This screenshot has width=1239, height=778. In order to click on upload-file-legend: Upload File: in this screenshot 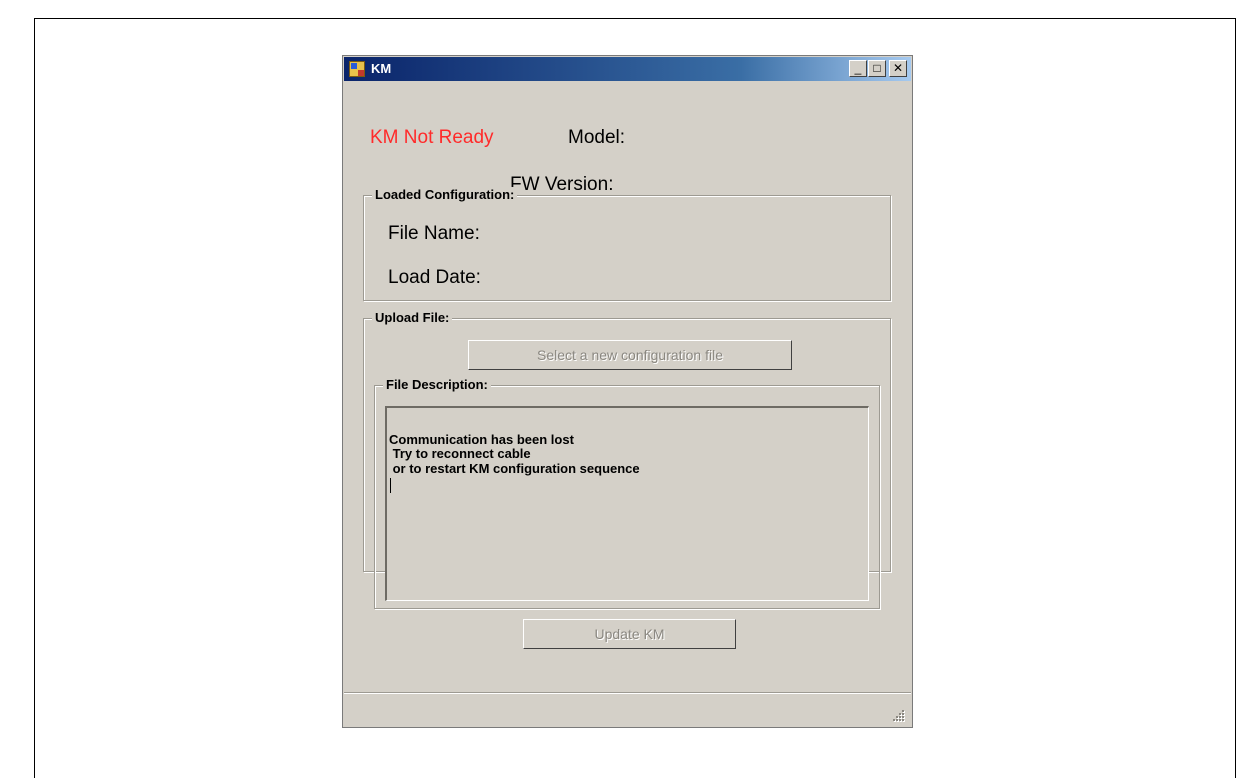, I will do `click(412, 317)`.